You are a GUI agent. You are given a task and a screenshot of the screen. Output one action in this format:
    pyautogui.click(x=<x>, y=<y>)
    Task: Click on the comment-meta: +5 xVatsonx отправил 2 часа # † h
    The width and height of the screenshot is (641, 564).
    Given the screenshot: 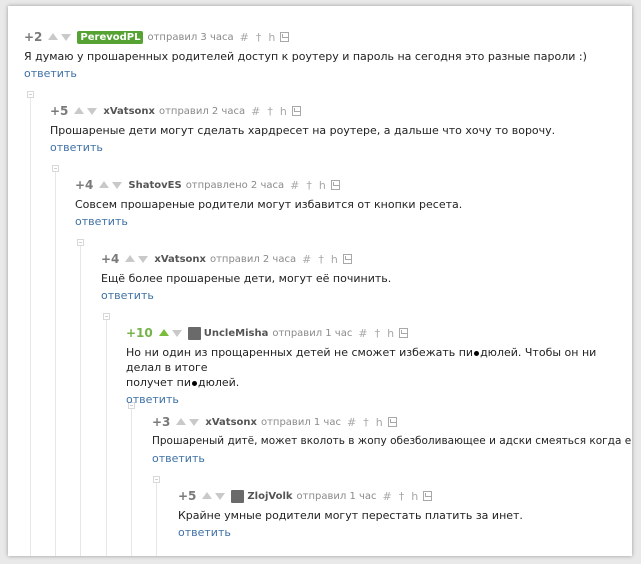 What is the action you would take?
    pyautogui.click(x=337, y=111)
    